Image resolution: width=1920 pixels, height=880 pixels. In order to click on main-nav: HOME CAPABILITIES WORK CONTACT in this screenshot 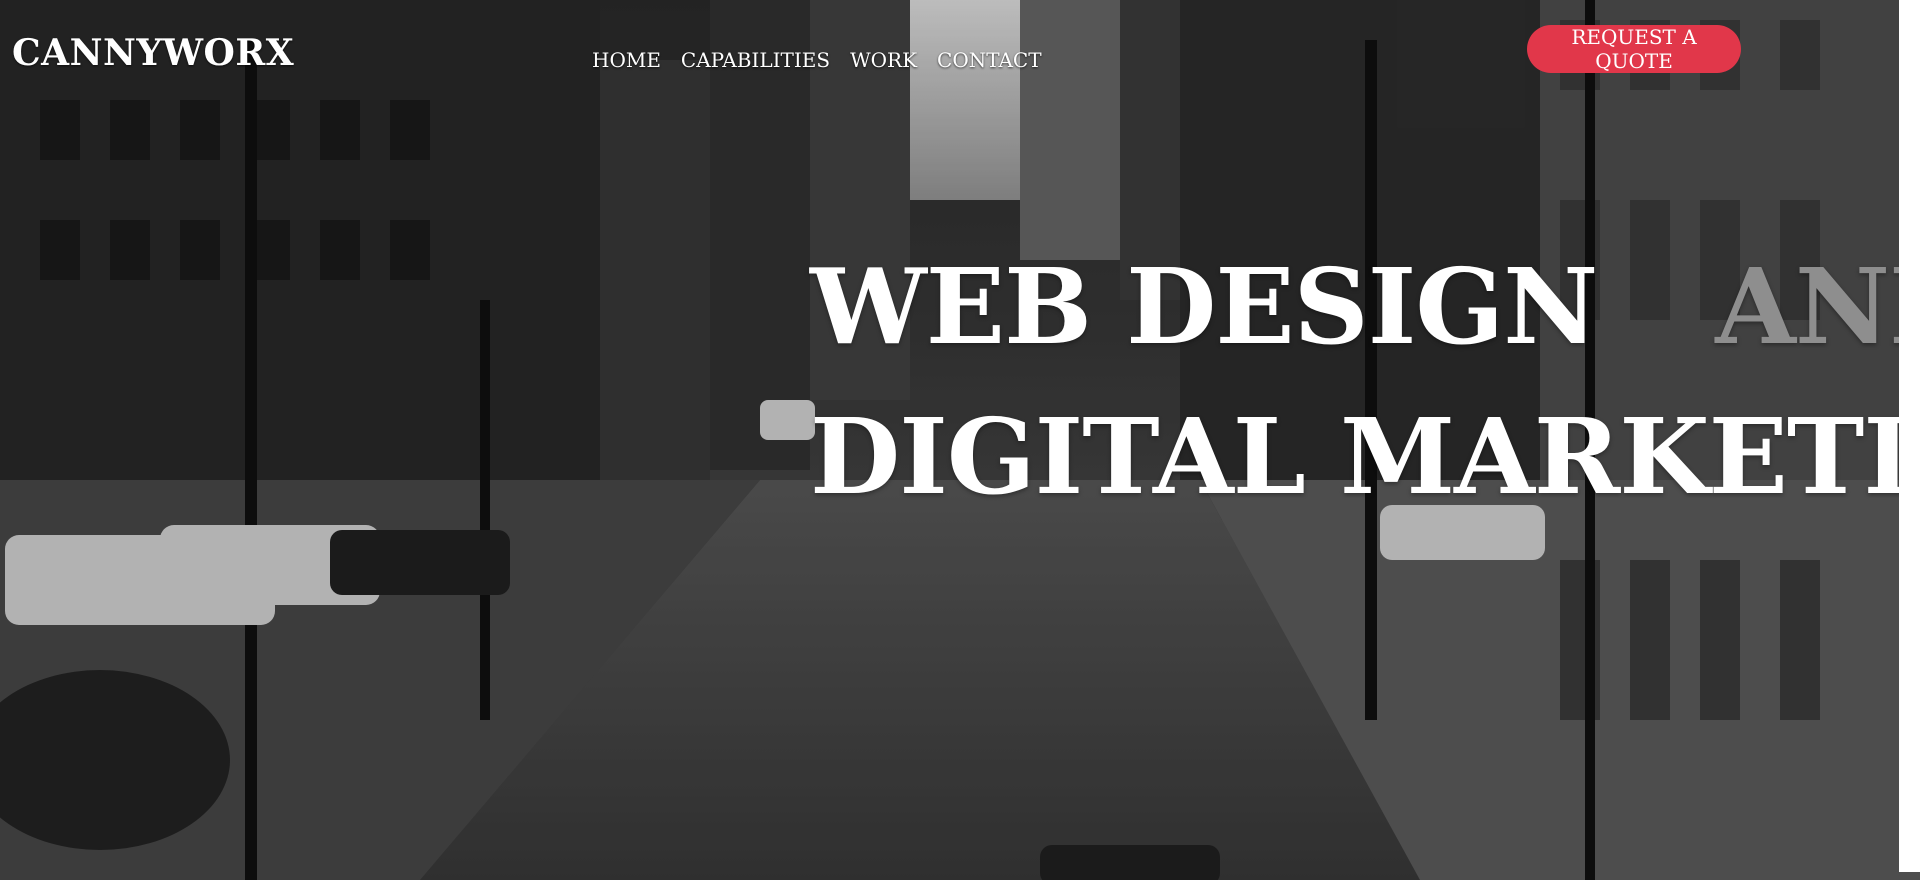, I will do `click(827, 60)`.